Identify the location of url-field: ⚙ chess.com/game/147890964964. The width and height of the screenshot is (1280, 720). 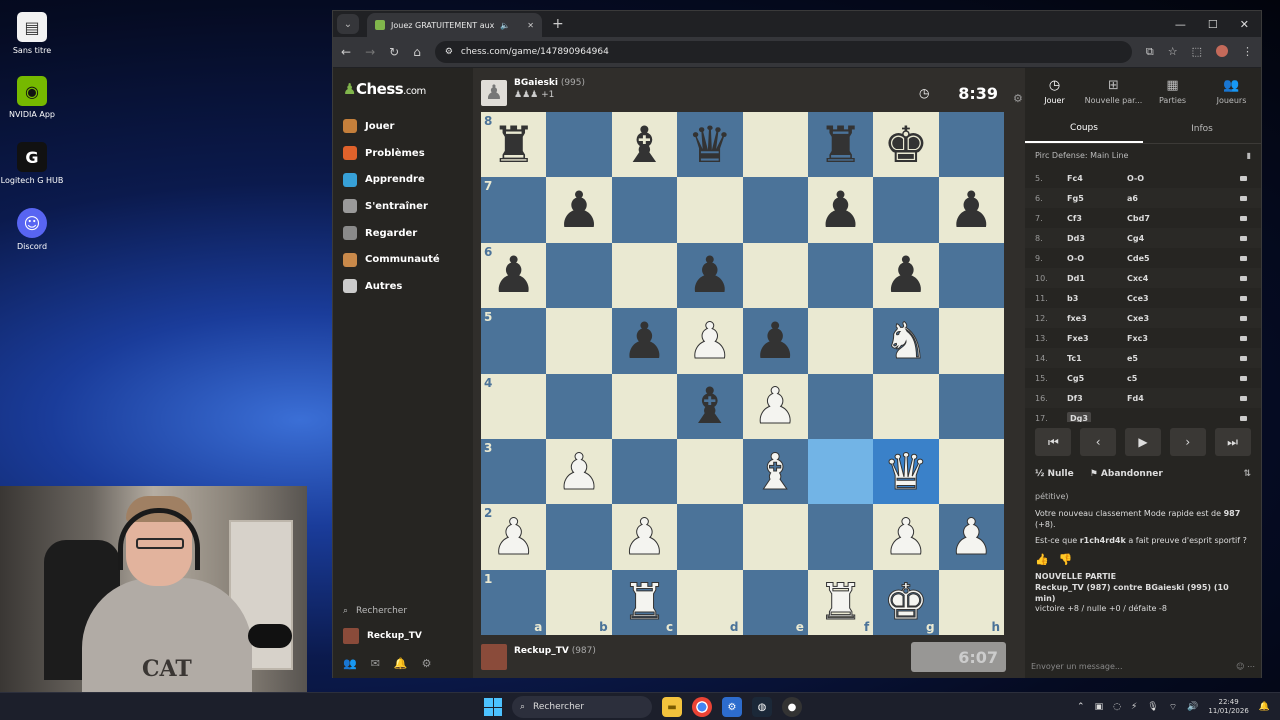
(783, 52).